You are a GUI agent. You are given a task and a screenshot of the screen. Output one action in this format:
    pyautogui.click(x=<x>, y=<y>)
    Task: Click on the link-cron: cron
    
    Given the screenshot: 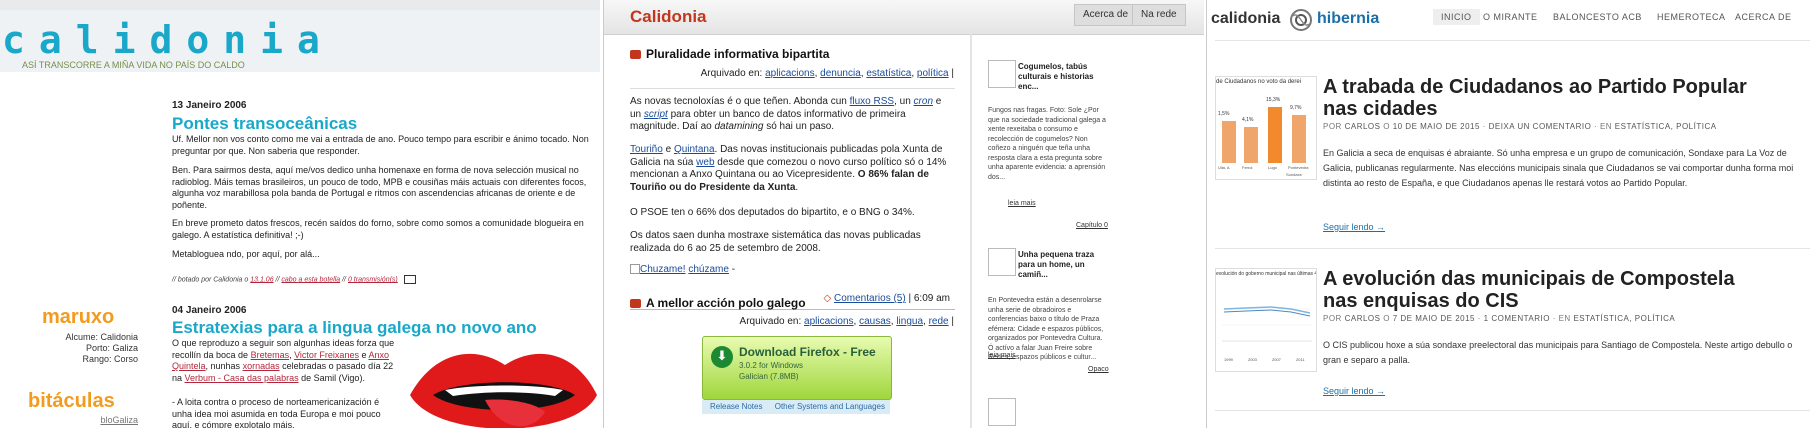 What is the action you would take?
    pyautogui.click(x=923, y=101)
    